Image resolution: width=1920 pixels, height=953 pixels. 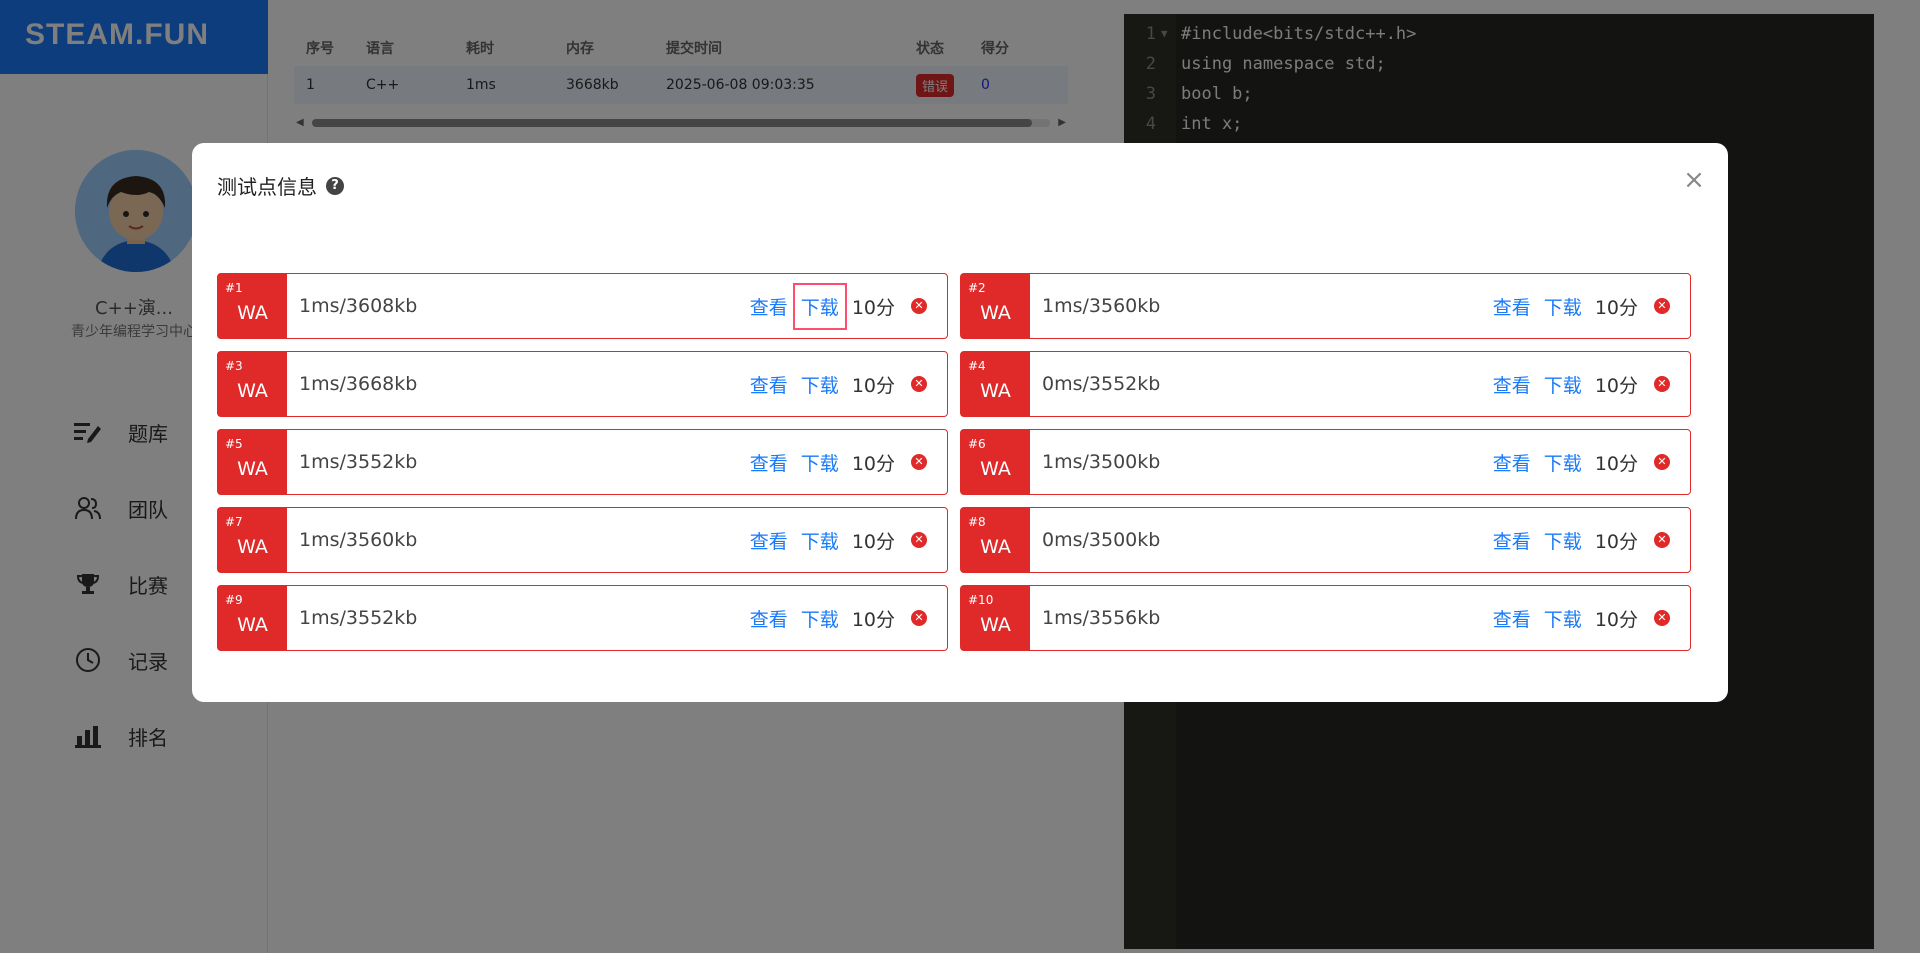 What do you see at coordinates (582, 462) in the screenshot?
I see `testcase-card: #5 WA 1ms/3552kb 查看 下载 10分 ✕` at bounding box center [582, 462].